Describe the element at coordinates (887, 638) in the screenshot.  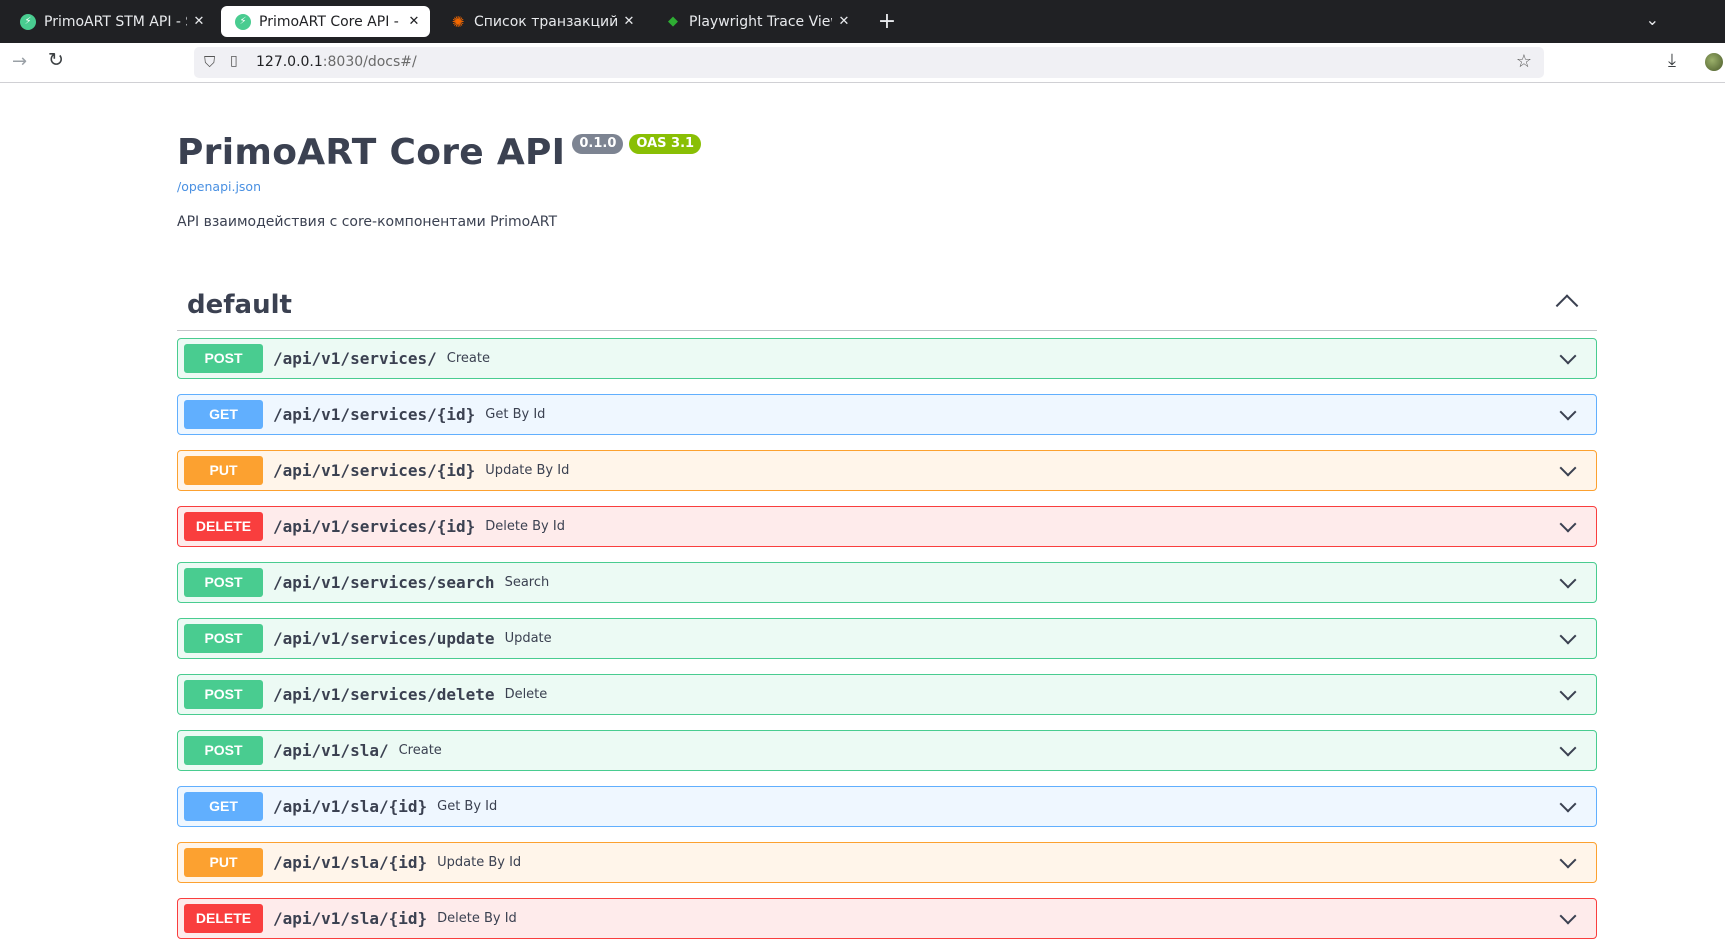
I see `operation-row-post: POST/api/v1/services/update Update` at that location.